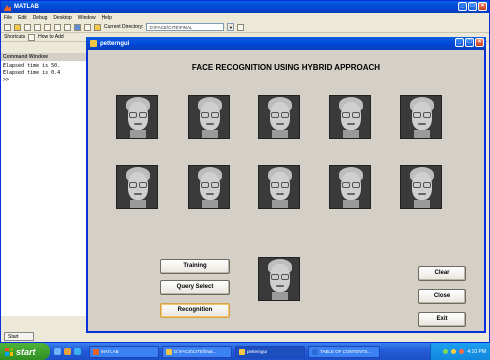 The height and width of the screenshot is (360, 490). Describe the element at coordinates (195, 287) in the screenshot. I see `query-select-button: Query Select` at that location.